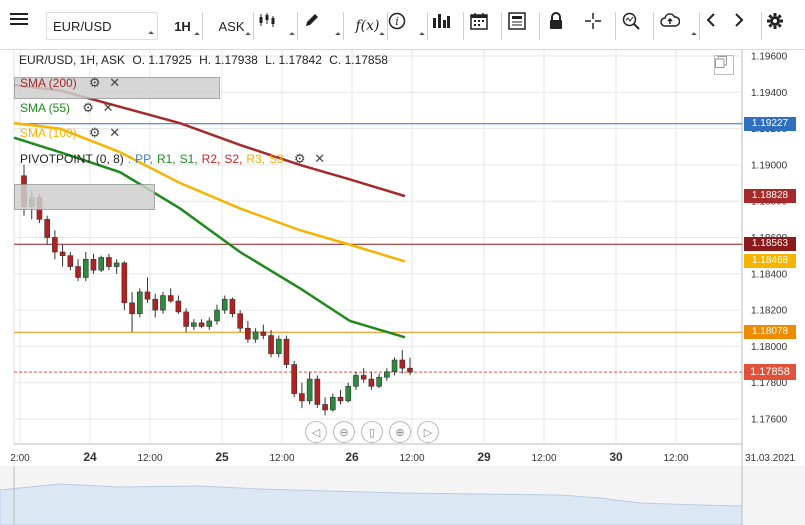 The width and height of the screenshot is (805, 525). I want to click on x-tick-label: 31.03.2021, so click(770, 458).